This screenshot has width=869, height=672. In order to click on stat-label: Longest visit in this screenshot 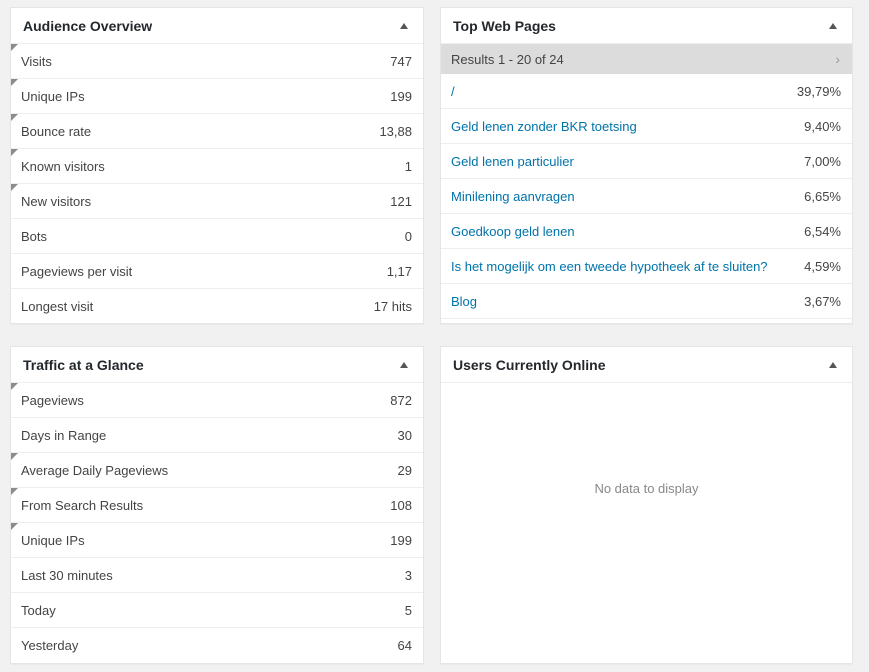, I will do `click(57, 306)`.